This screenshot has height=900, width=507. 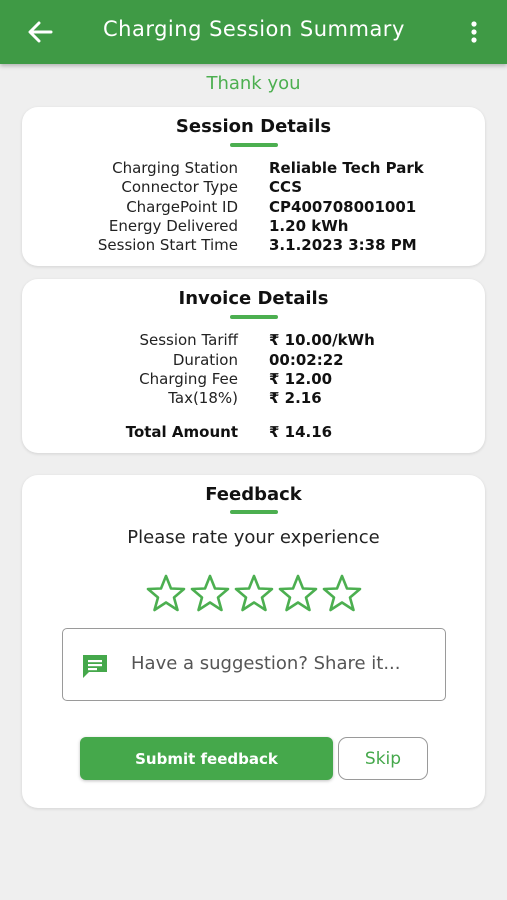 I want to click on star-5-icon, so click(x=342, y=593).